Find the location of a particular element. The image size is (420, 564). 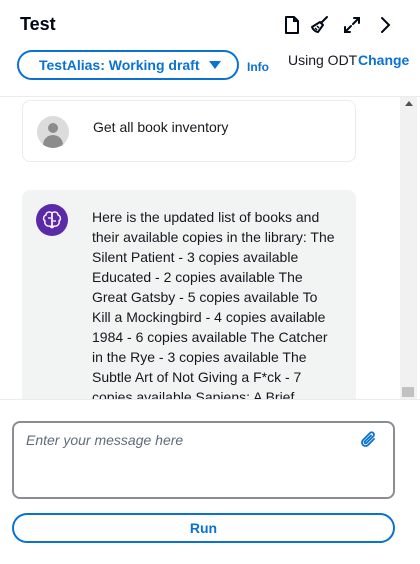

alias-selected-value: TestAlias: Working draft is located at coordinates (119, 65).